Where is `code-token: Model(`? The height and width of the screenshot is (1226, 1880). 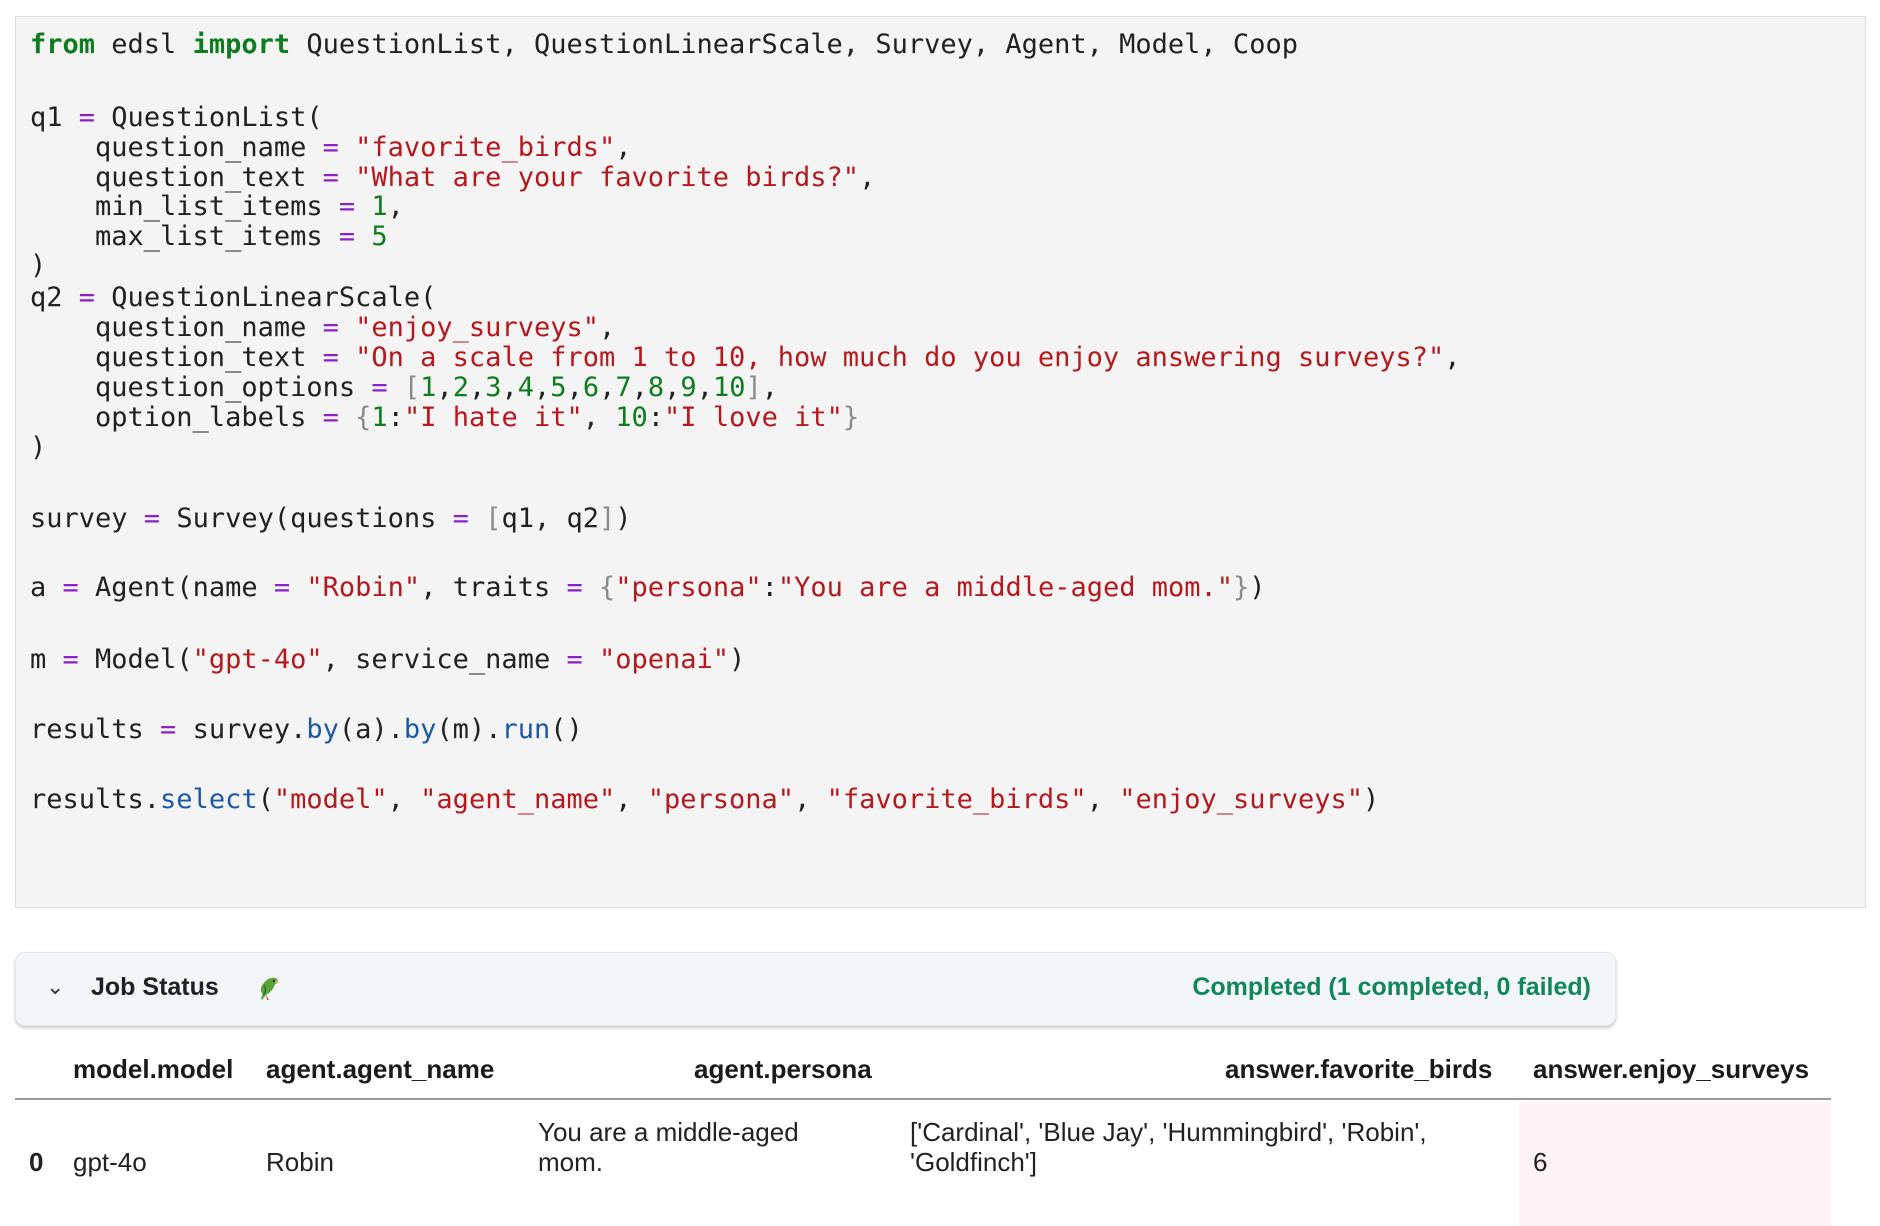
code-token: Model( is located at coordinates (135, 659).